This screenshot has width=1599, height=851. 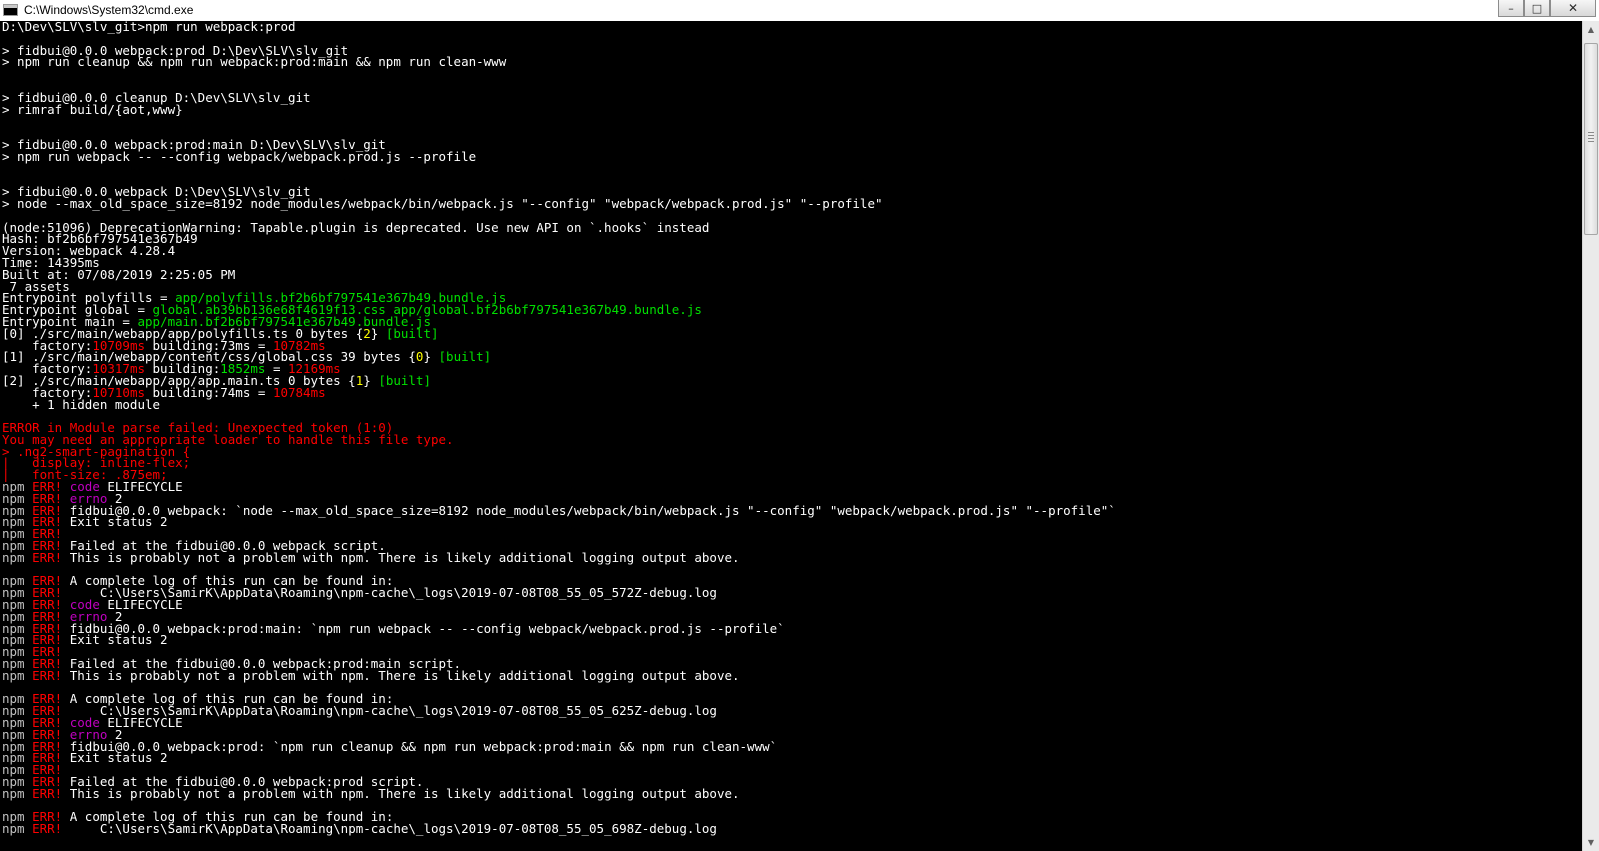 What do you see at coordinates (109, 10) in the screenshot?
I see `window-title: C:\Windows\System32\cmd.exe` at bounding box center [109, 10].